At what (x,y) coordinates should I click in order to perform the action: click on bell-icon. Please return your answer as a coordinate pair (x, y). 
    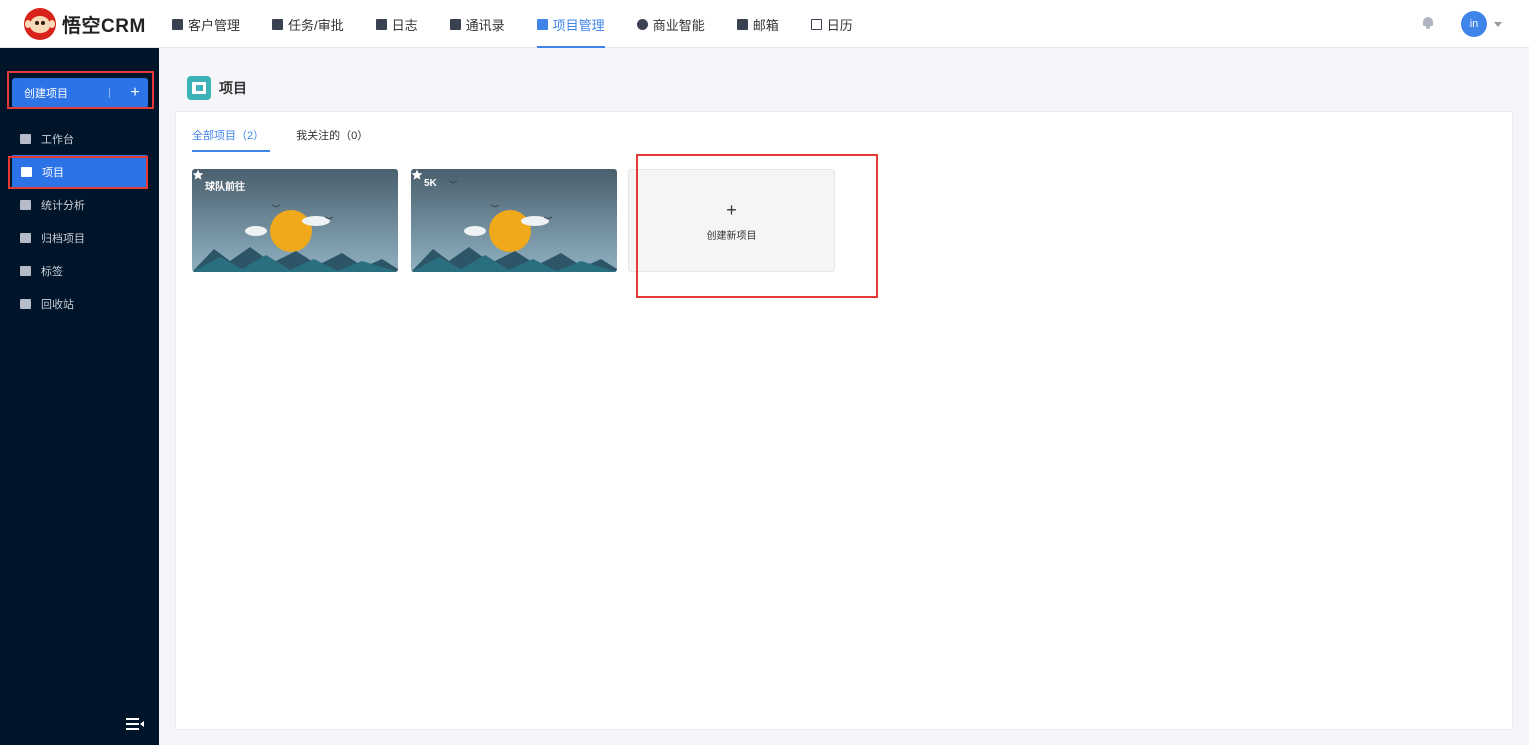
    Looking at the image, I should click on (1428, 22).